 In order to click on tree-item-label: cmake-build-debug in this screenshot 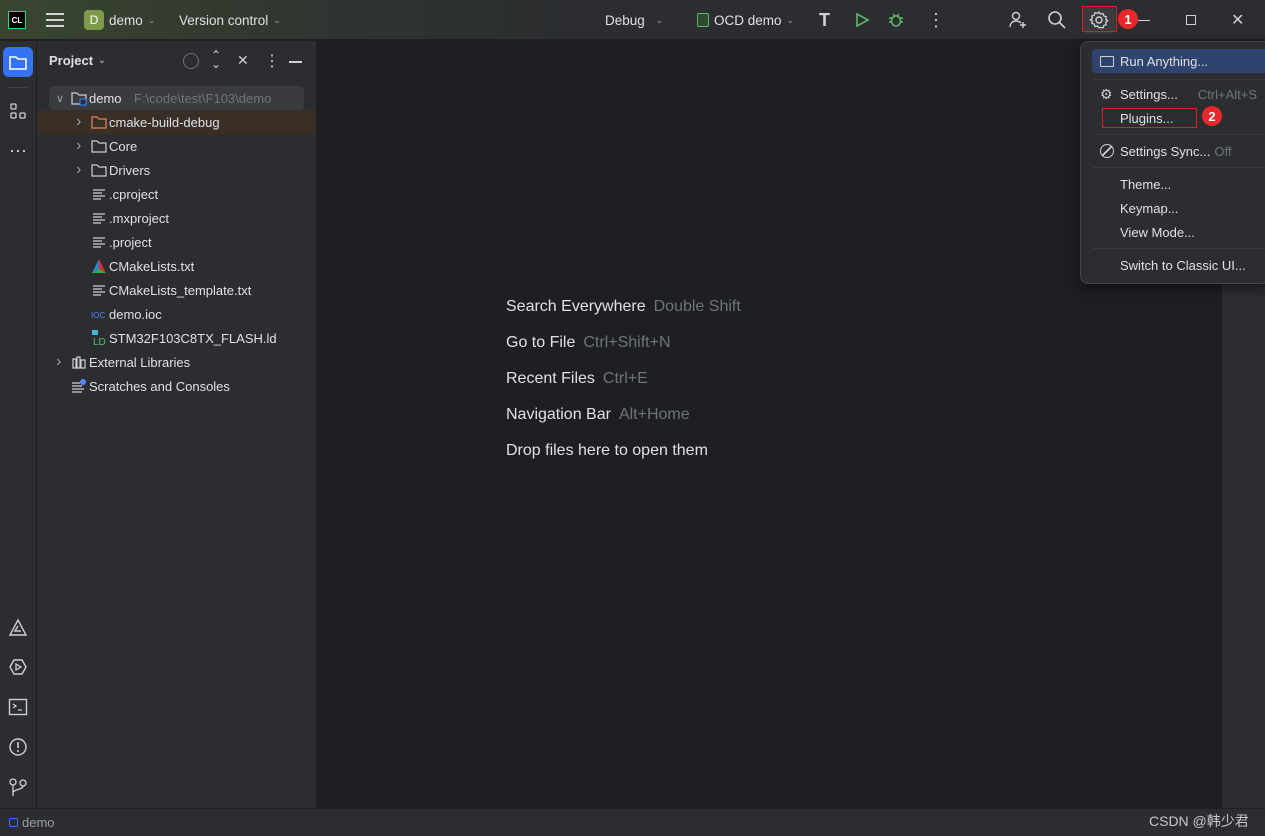, I will do `click(164, 122)`.